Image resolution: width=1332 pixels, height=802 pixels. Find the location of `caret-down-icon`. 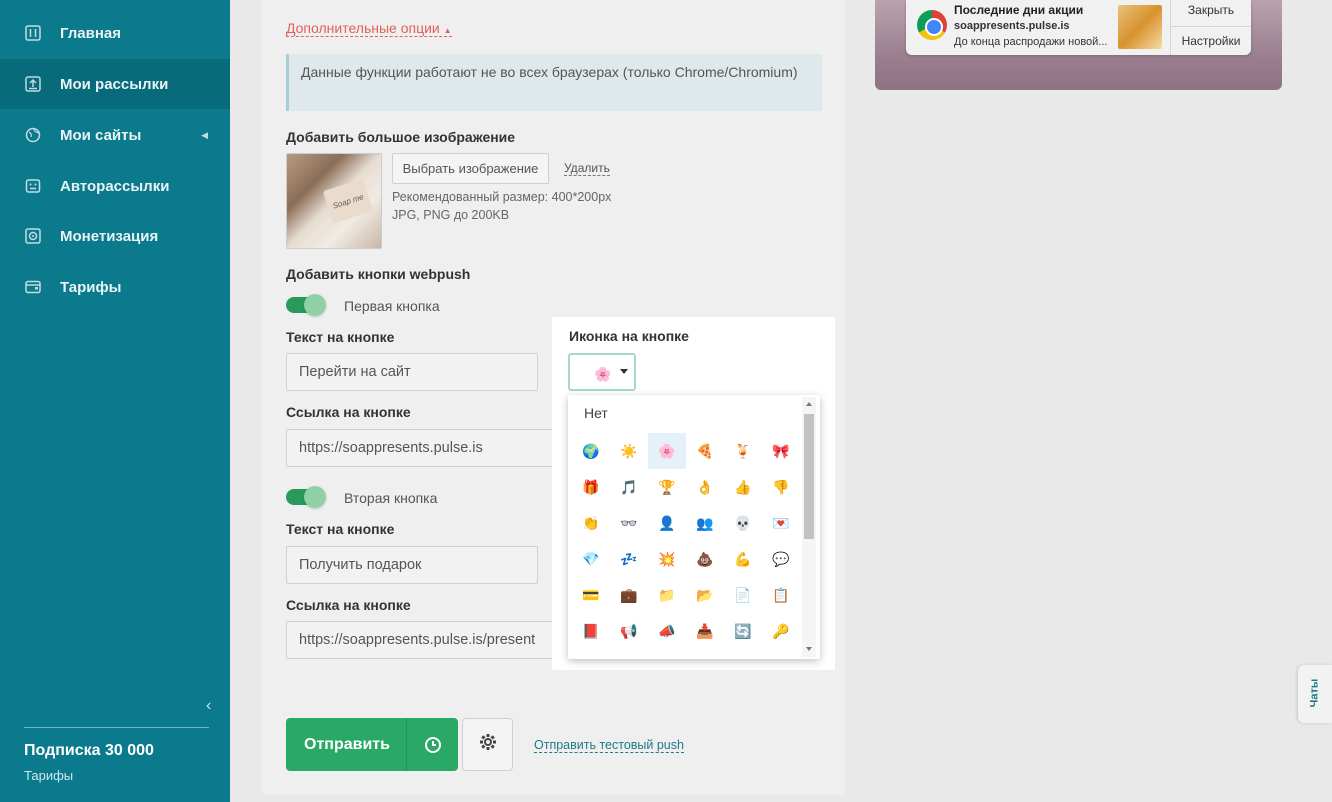

caret-down-icon is located at coordinates (624, 371).